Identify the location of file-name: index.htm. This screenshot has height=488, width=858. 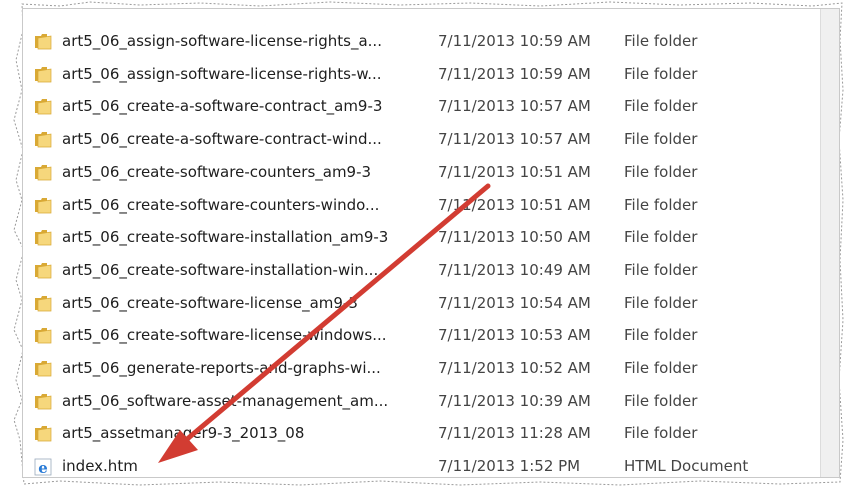
(100, 466).